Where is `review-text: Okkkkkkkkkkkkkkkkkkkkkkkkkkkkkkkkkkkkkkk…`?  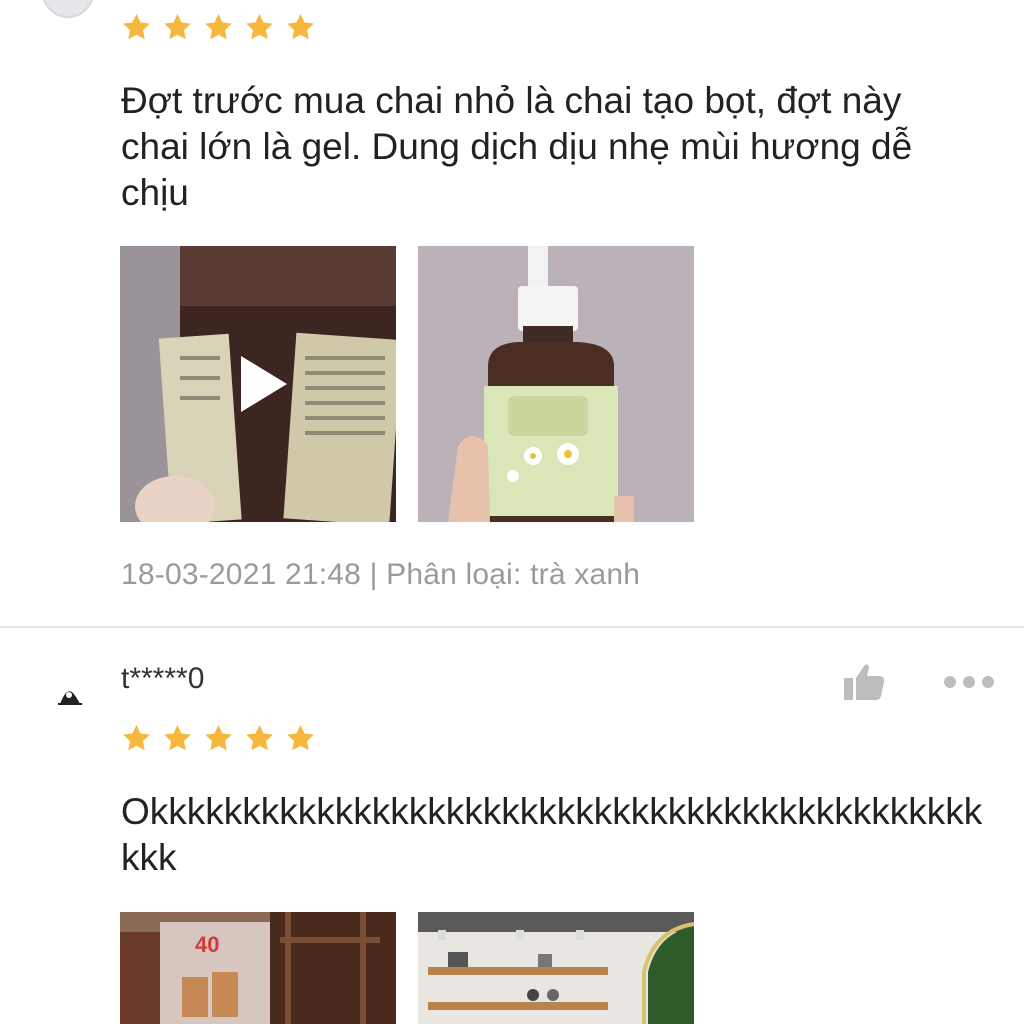 review-text: Okkkkkkkkkkkkkkkkkkkkkkkkkkkkkkkkkkkkkkk… is located at coordinates (552, 834).